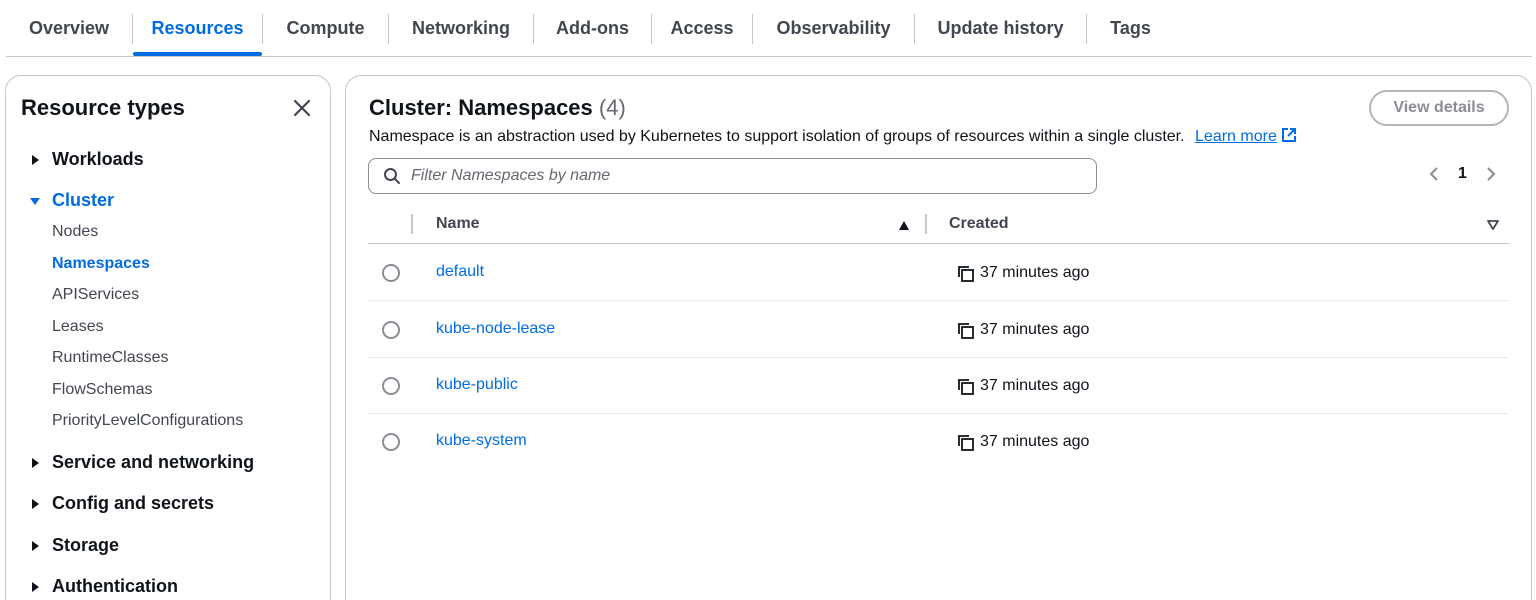  I want to click on search-icon, so click(392, 176).